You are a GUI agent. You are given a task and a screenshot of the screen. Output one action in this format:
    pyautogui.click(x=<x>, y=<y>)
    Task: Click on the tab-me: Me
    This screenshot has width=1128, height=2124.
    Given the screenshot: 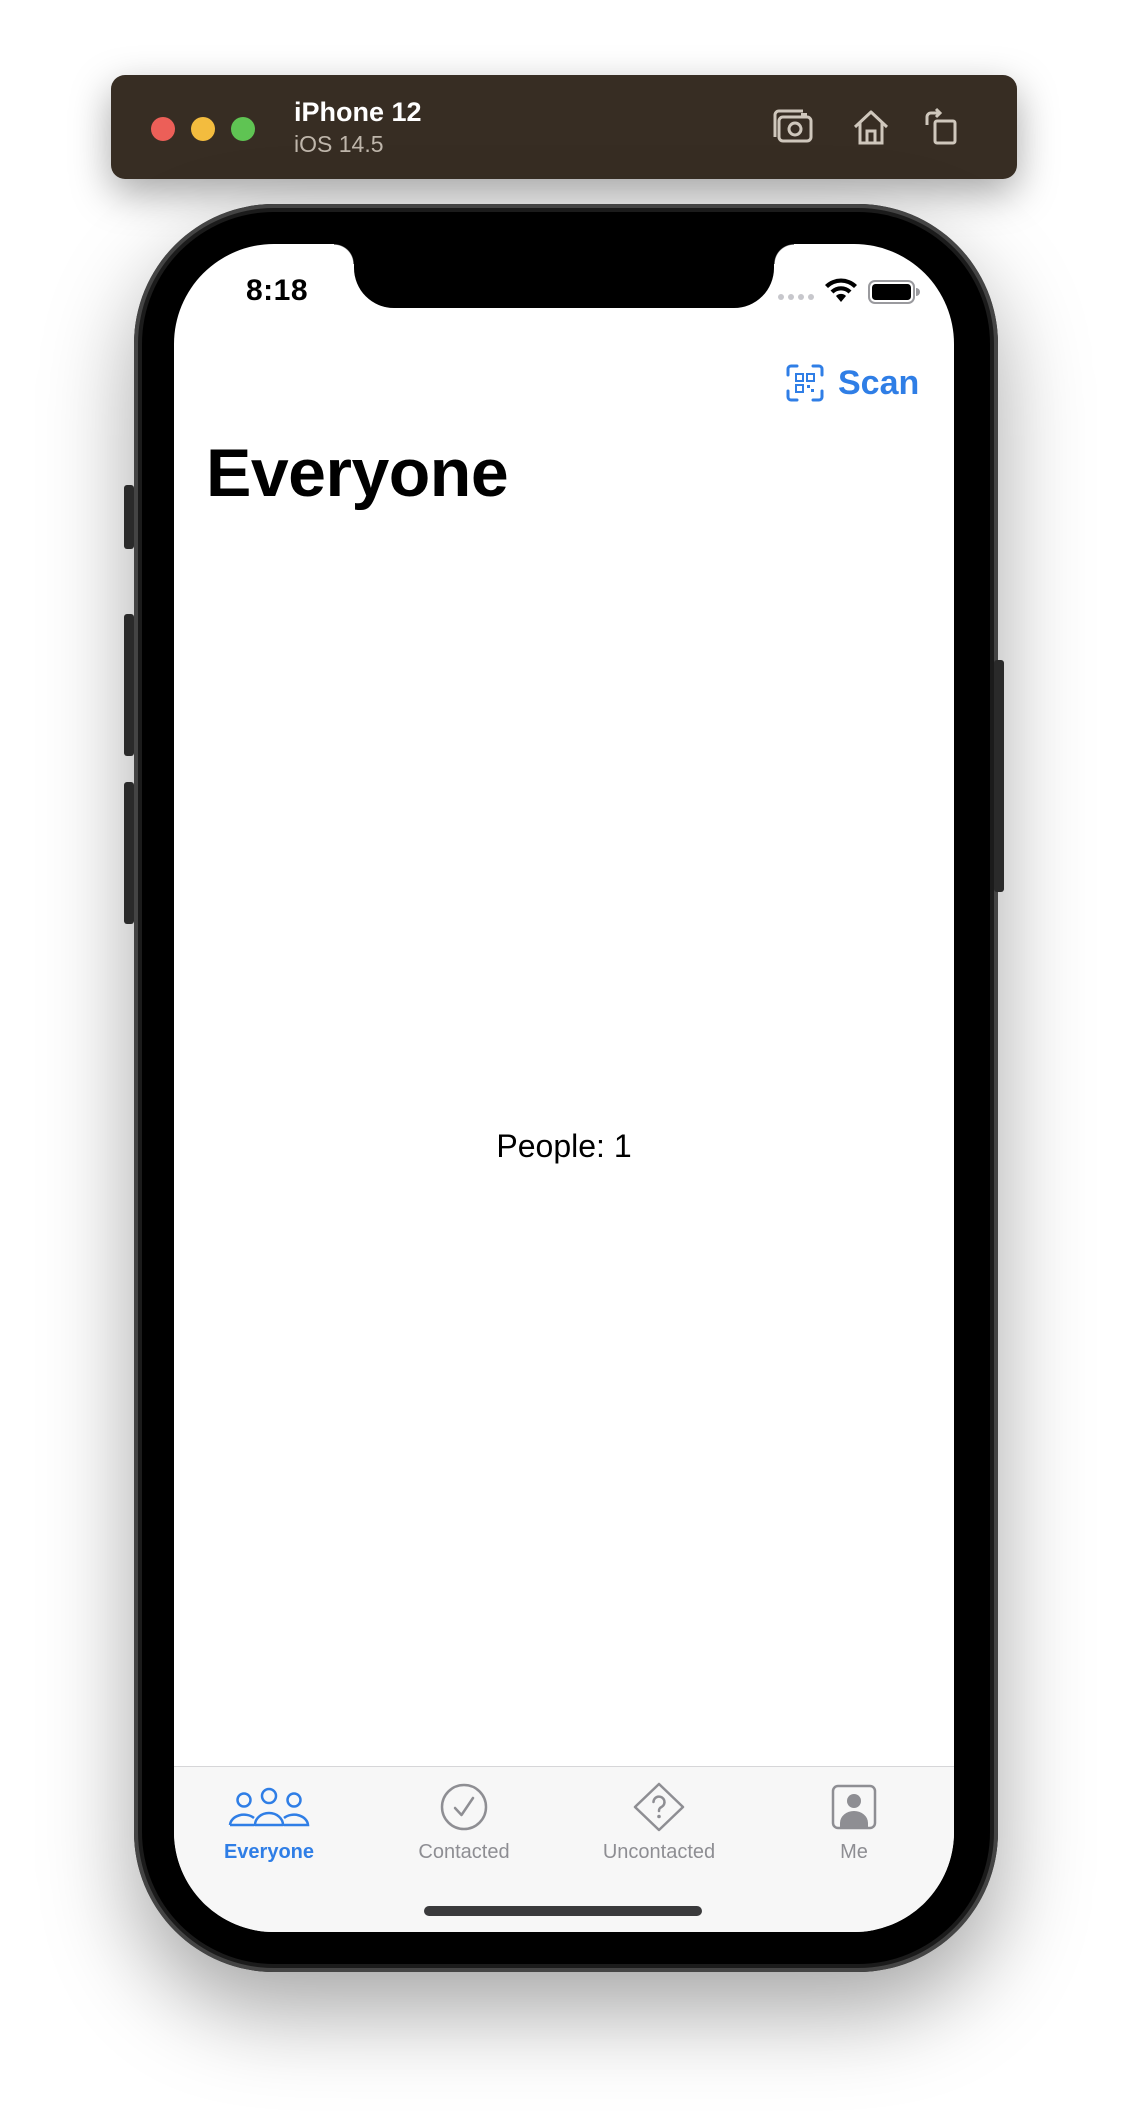 What is the action you would take?
    pyautogui.click(x=854, y=1831)
    